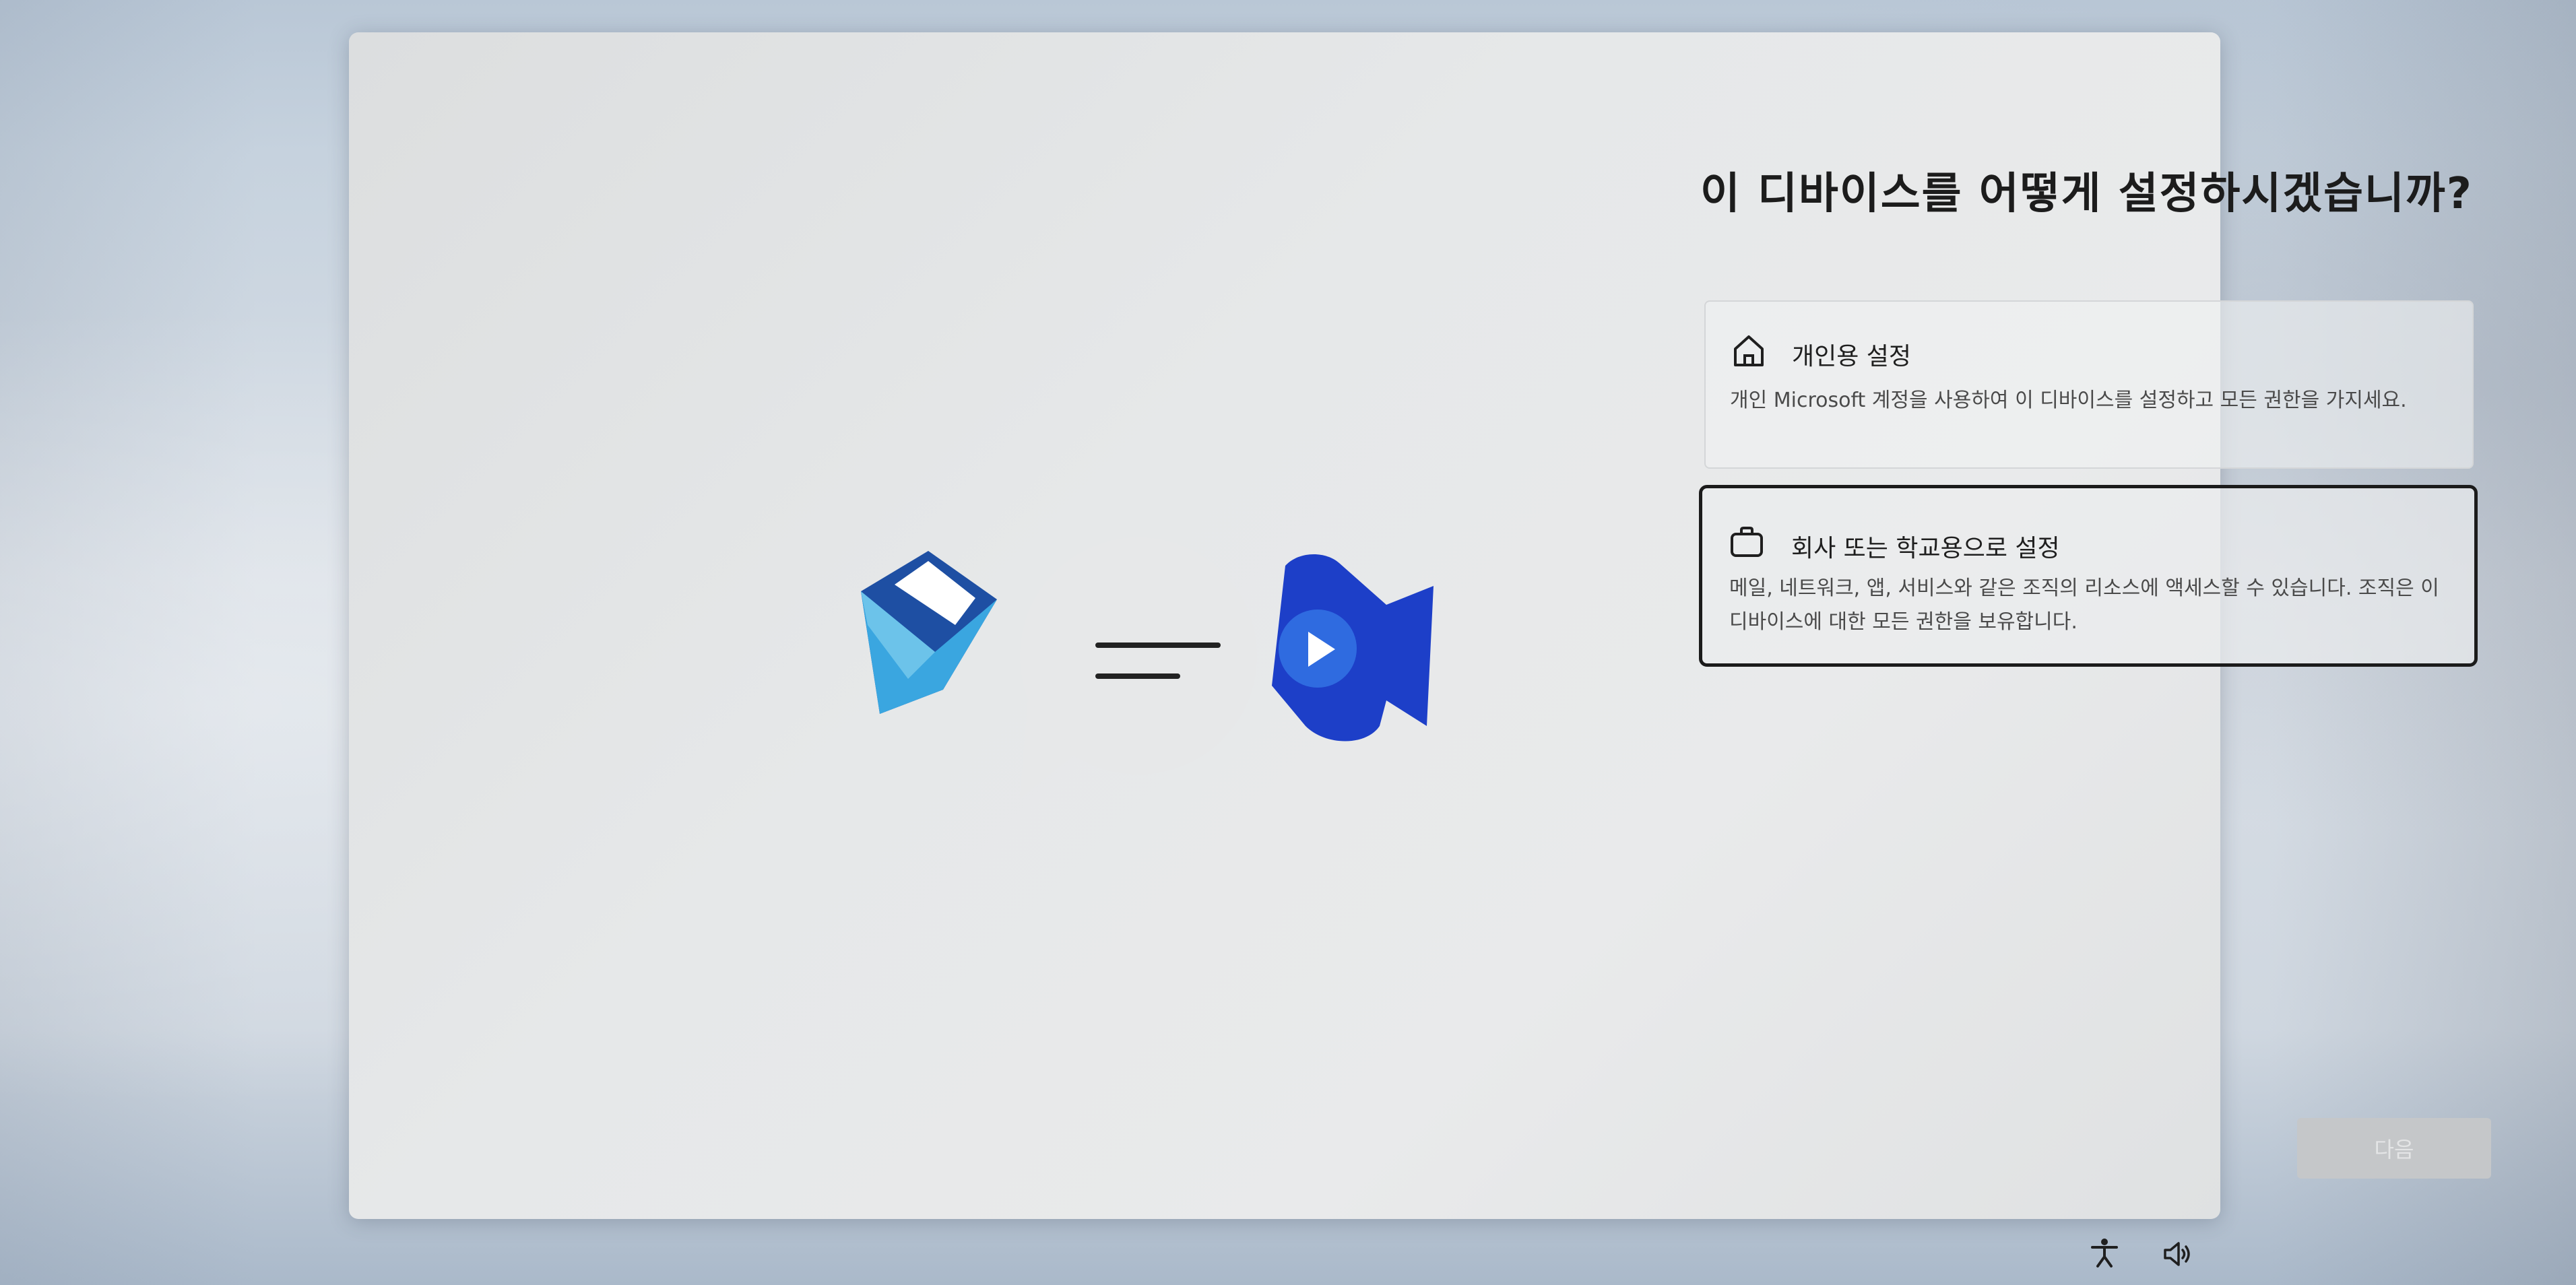  Describe the element at coordinates (1139, 668) in the screenshot. I see `chat-bubble-icon` at that location.